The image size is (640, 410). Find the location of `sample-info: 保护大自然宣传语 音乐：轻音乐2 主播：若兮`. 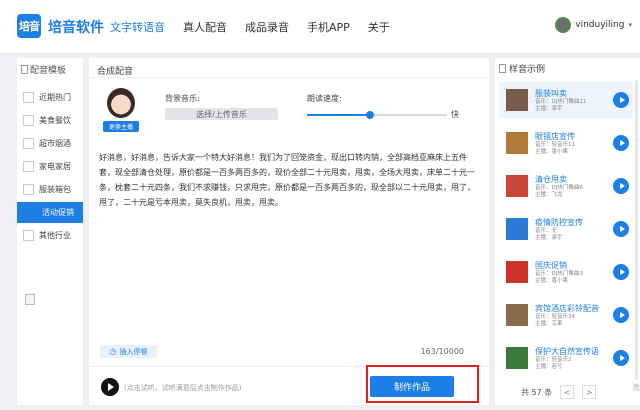

sample-info: 保护大自然宣传语 音乐：轻音乐2 主播：若兮 is located at coordinates (574, 358).